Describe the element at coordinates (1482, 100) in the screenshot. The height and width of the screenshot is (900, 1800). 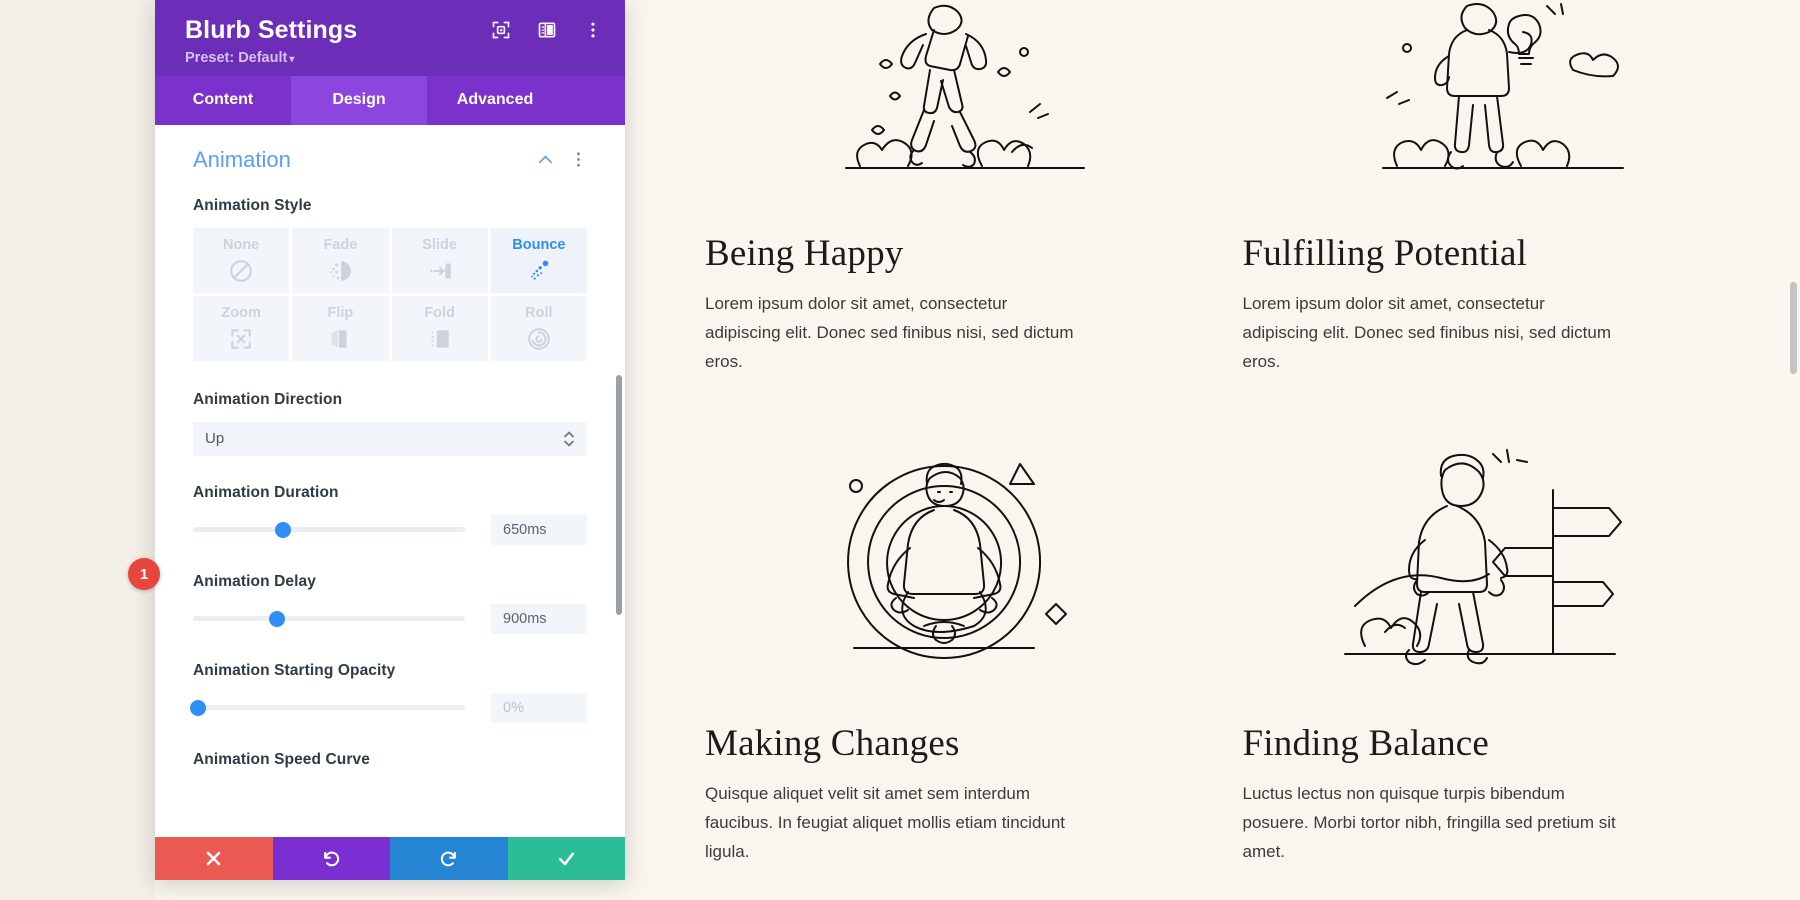
I see `person-holding-lightbulb-illustration` at that location.